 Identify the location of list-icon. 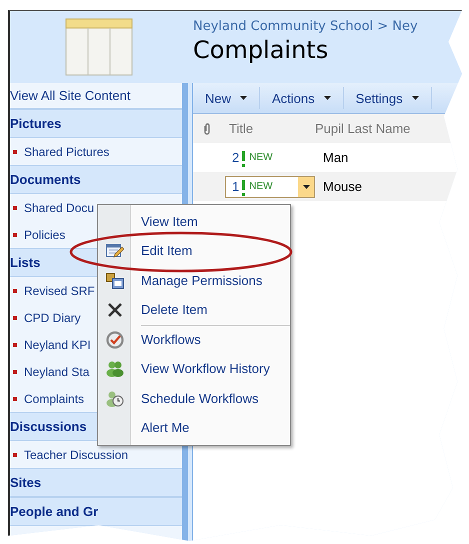
(99, 47).